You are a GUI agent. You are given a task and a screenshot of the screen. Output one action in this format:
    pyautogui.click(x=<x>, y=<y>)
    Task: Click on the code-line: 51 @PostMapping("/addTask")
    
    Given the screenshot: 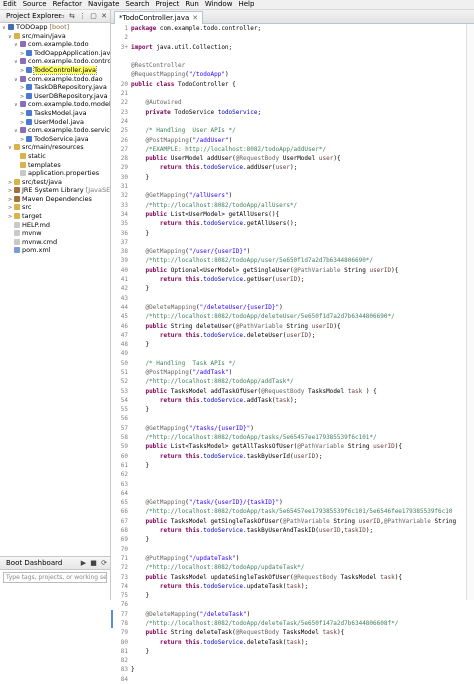 What is the action you would take?
    pyautogui.click(x=292, y=372)
    